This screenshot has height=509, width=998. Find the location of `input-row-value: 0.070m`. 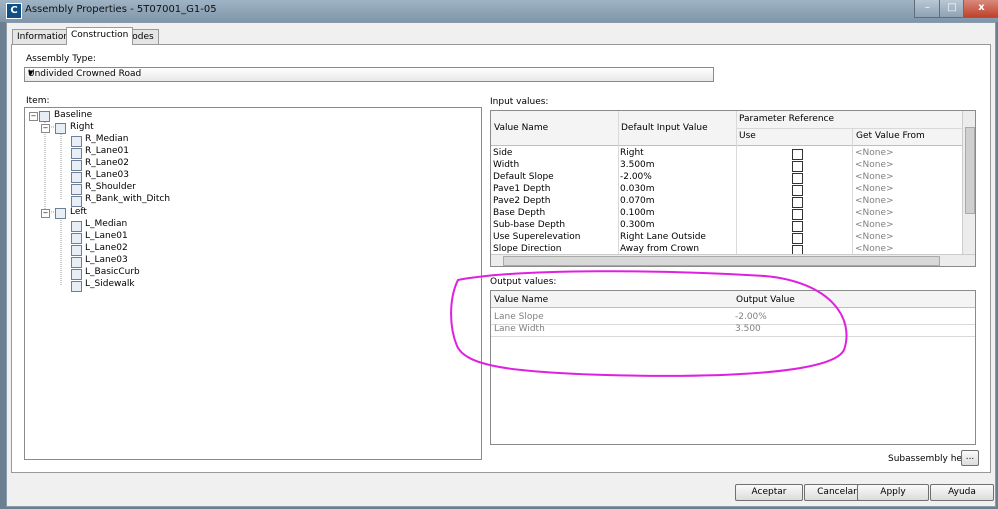

input-row-value: 0.070m is located at coordinates (637, 201).